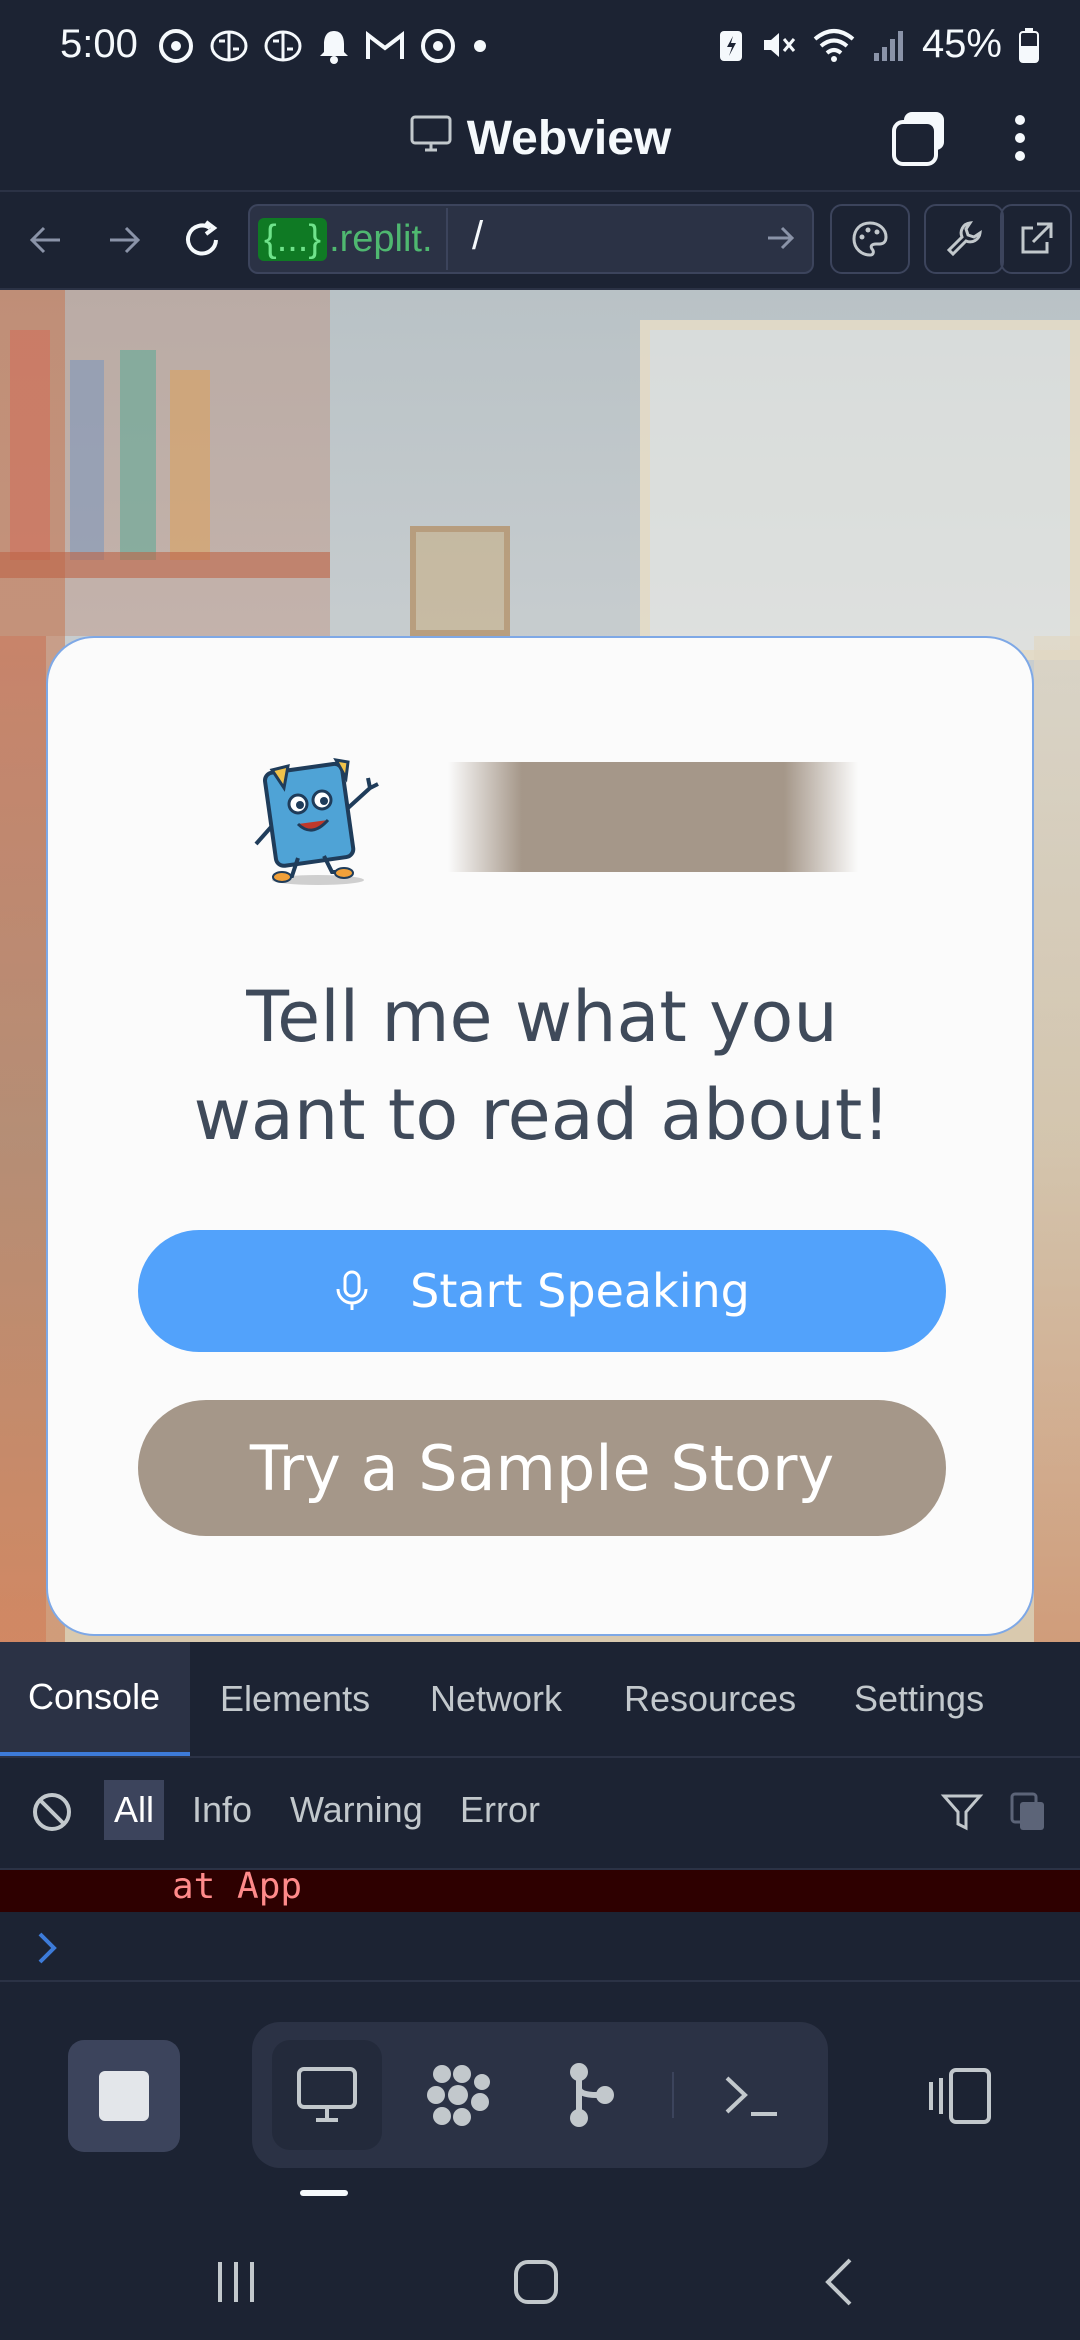  Describe the element at coordinates (381, 238) in the screenshot. I see `url-host-suffix: .replit.` at that location.